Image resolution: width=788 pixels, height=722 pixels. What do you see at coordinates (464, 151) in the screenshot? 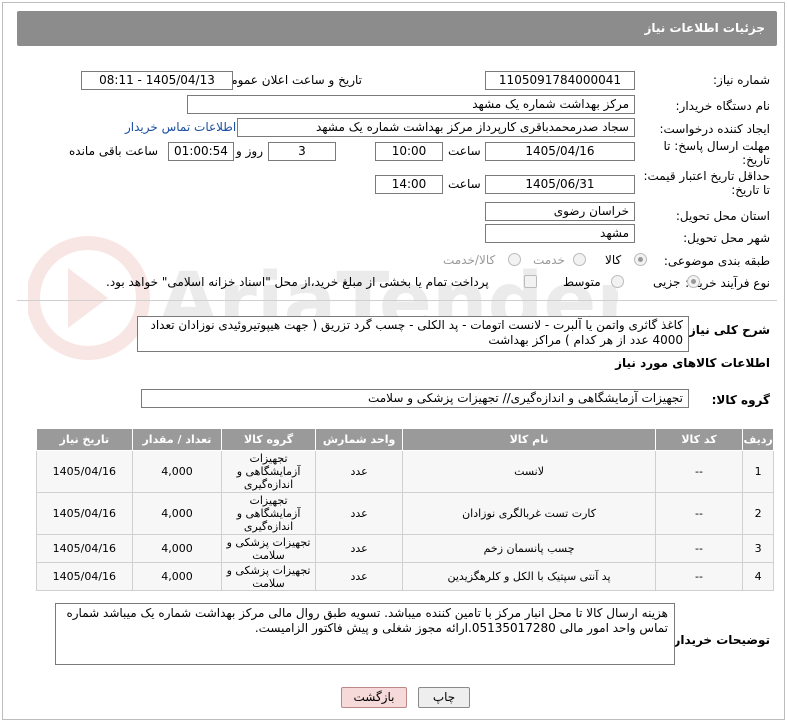
I see `deadline-time-label: ساعت` at bounding box center [464, 151].